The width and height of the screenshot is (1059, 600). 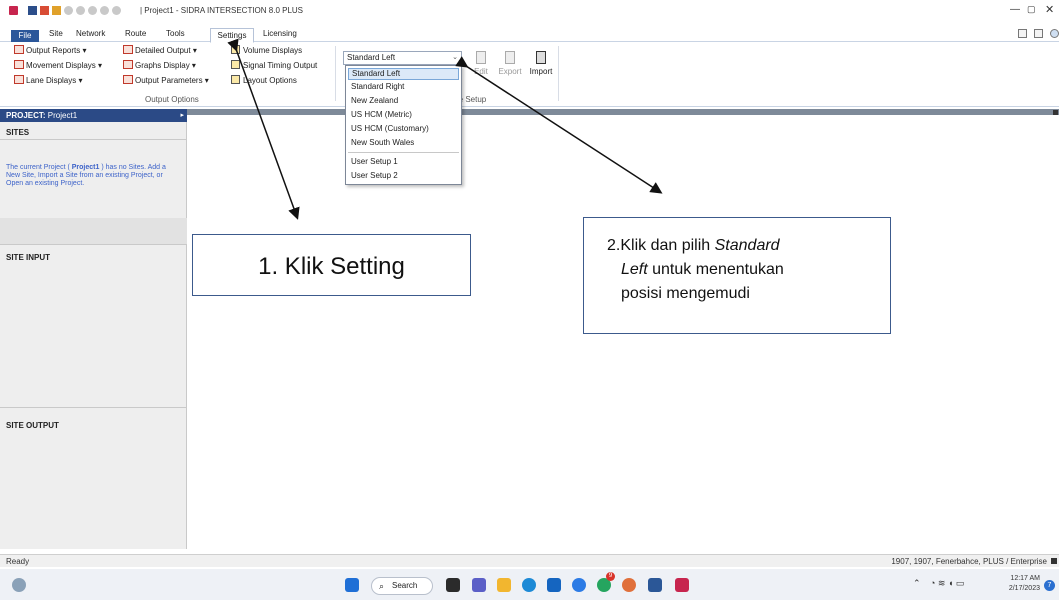 I want to click on file-explorer-icon, so click(x=504, y=585).